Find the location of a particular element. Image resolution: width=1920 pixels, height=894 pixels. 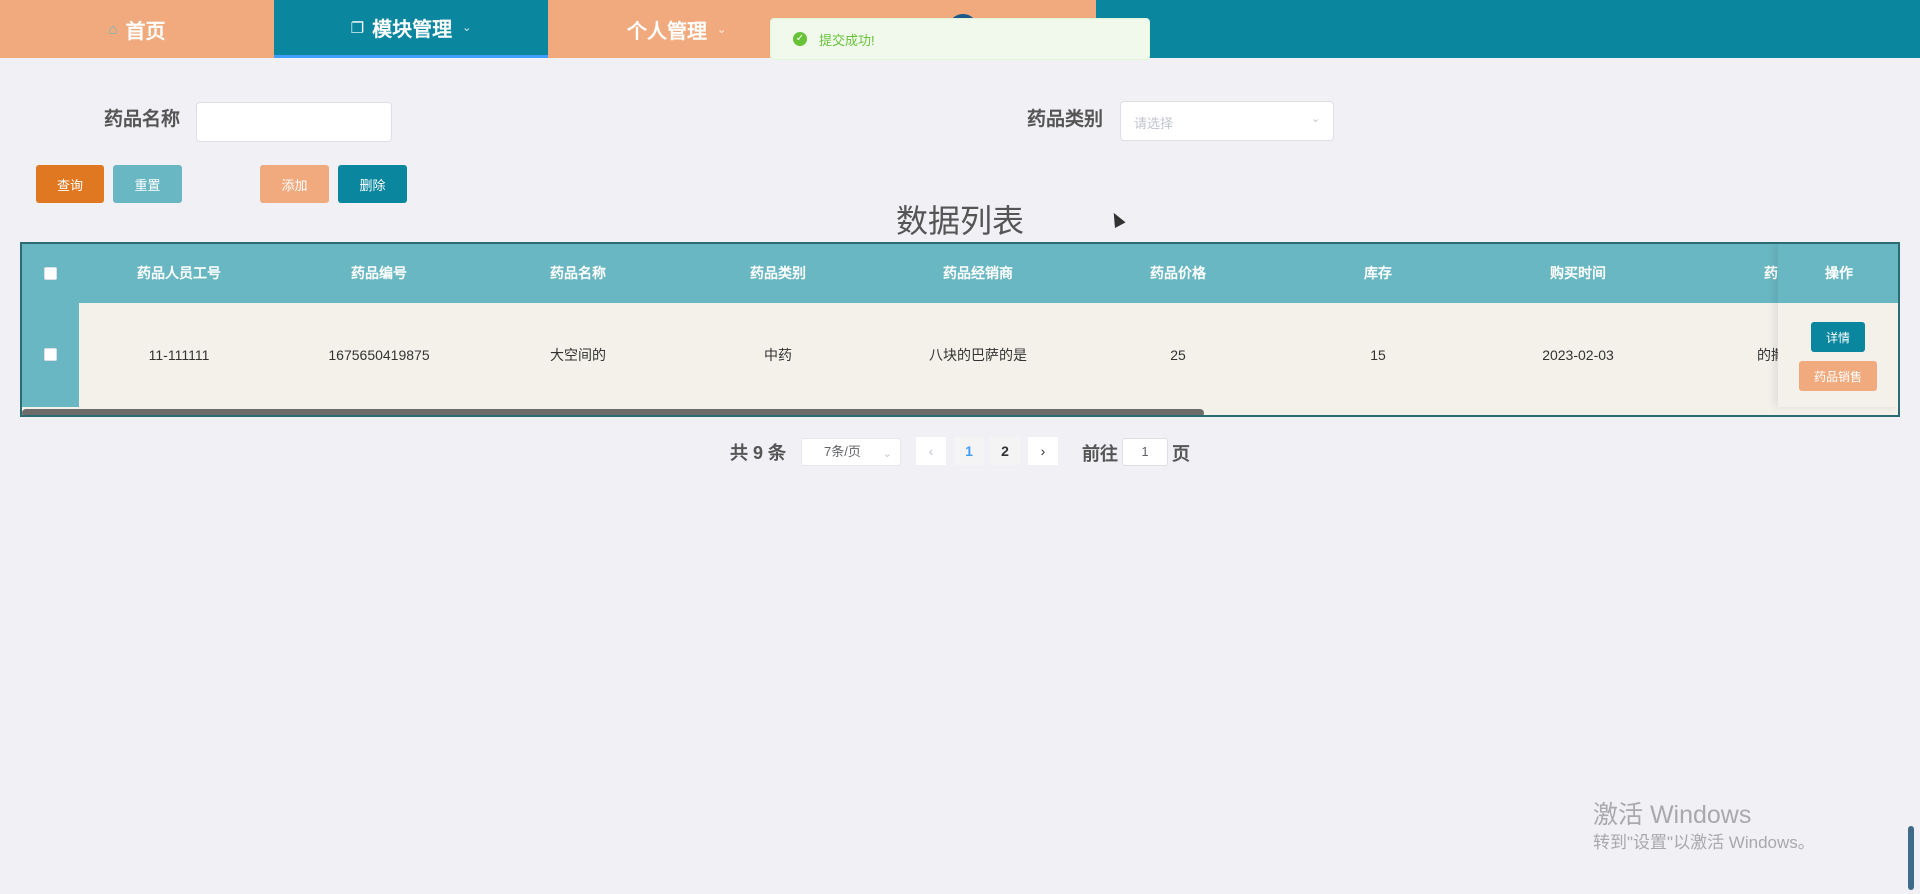

prev-page-button: ‹ is located at coordinates (931, 451).